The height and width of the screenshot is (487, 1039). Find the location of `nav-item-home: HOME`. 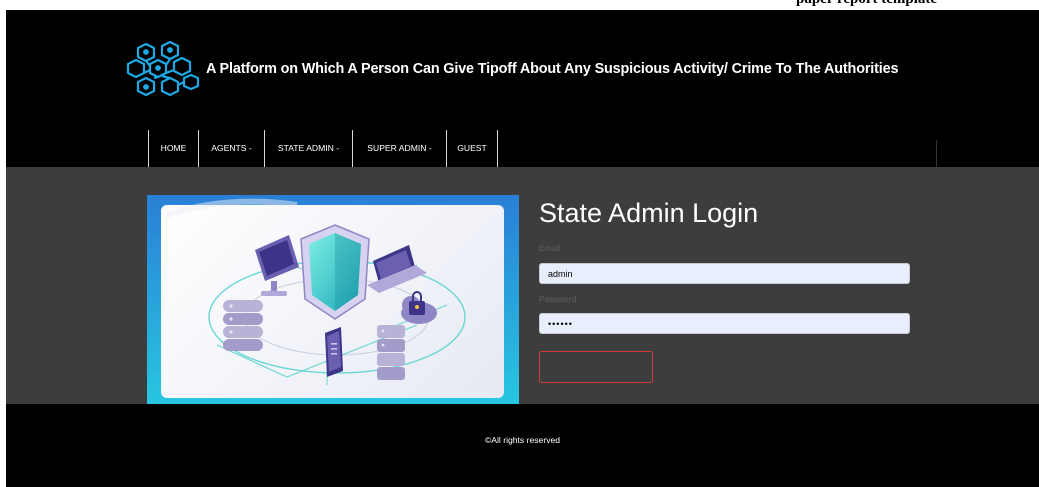

nav-item-home: HOME is located at coordinates (173, 148).